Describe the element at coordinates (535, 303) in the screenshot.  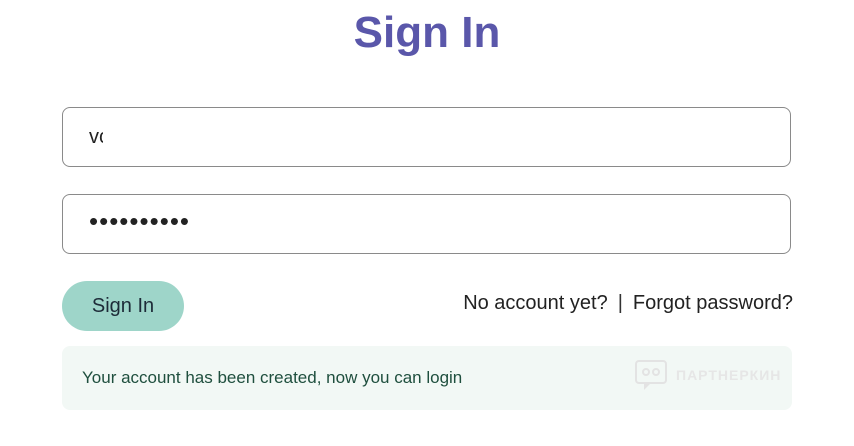
I see `no-account-link: No account yet?` at that location.